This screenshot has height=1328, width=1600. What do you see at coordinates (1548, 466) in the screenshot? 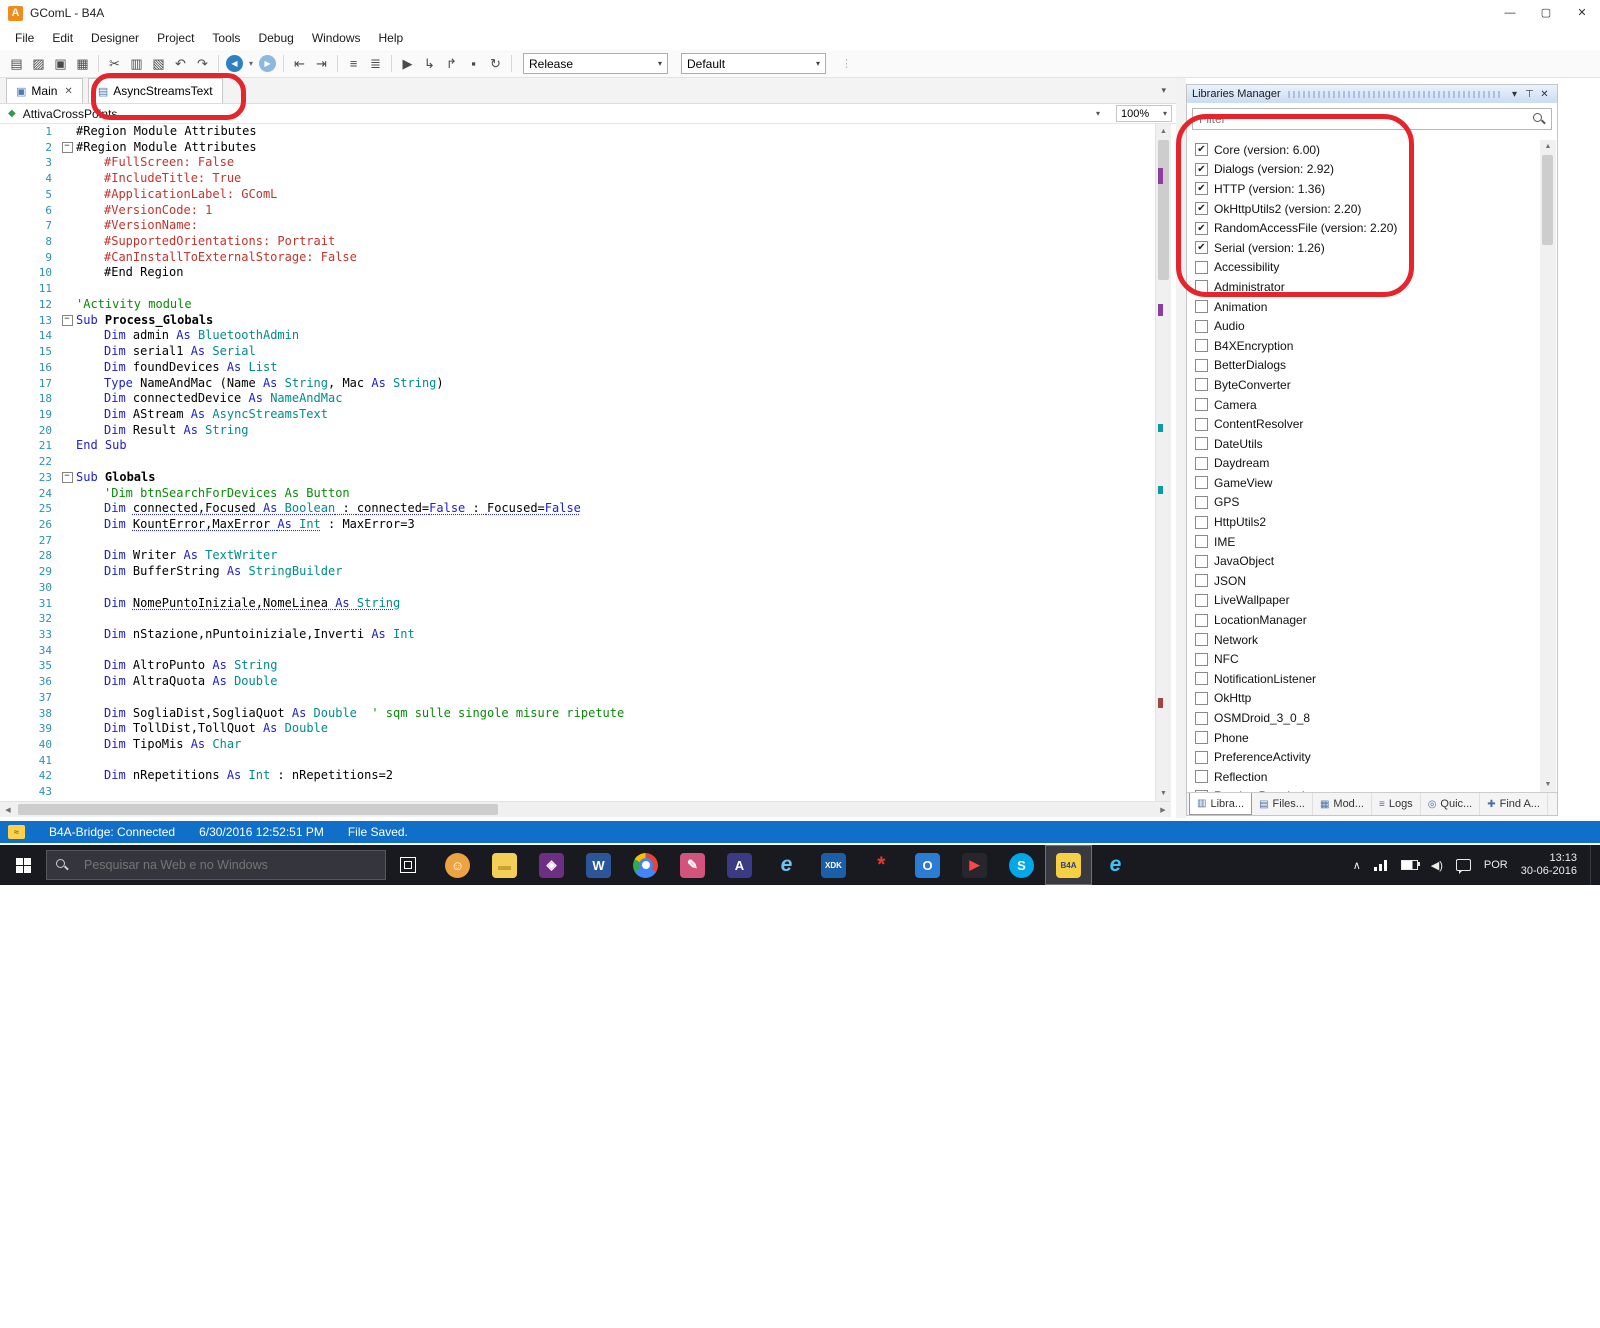
I see `library-list-scrollbar: ▲ ▼` at bounding box center [1548, 466].